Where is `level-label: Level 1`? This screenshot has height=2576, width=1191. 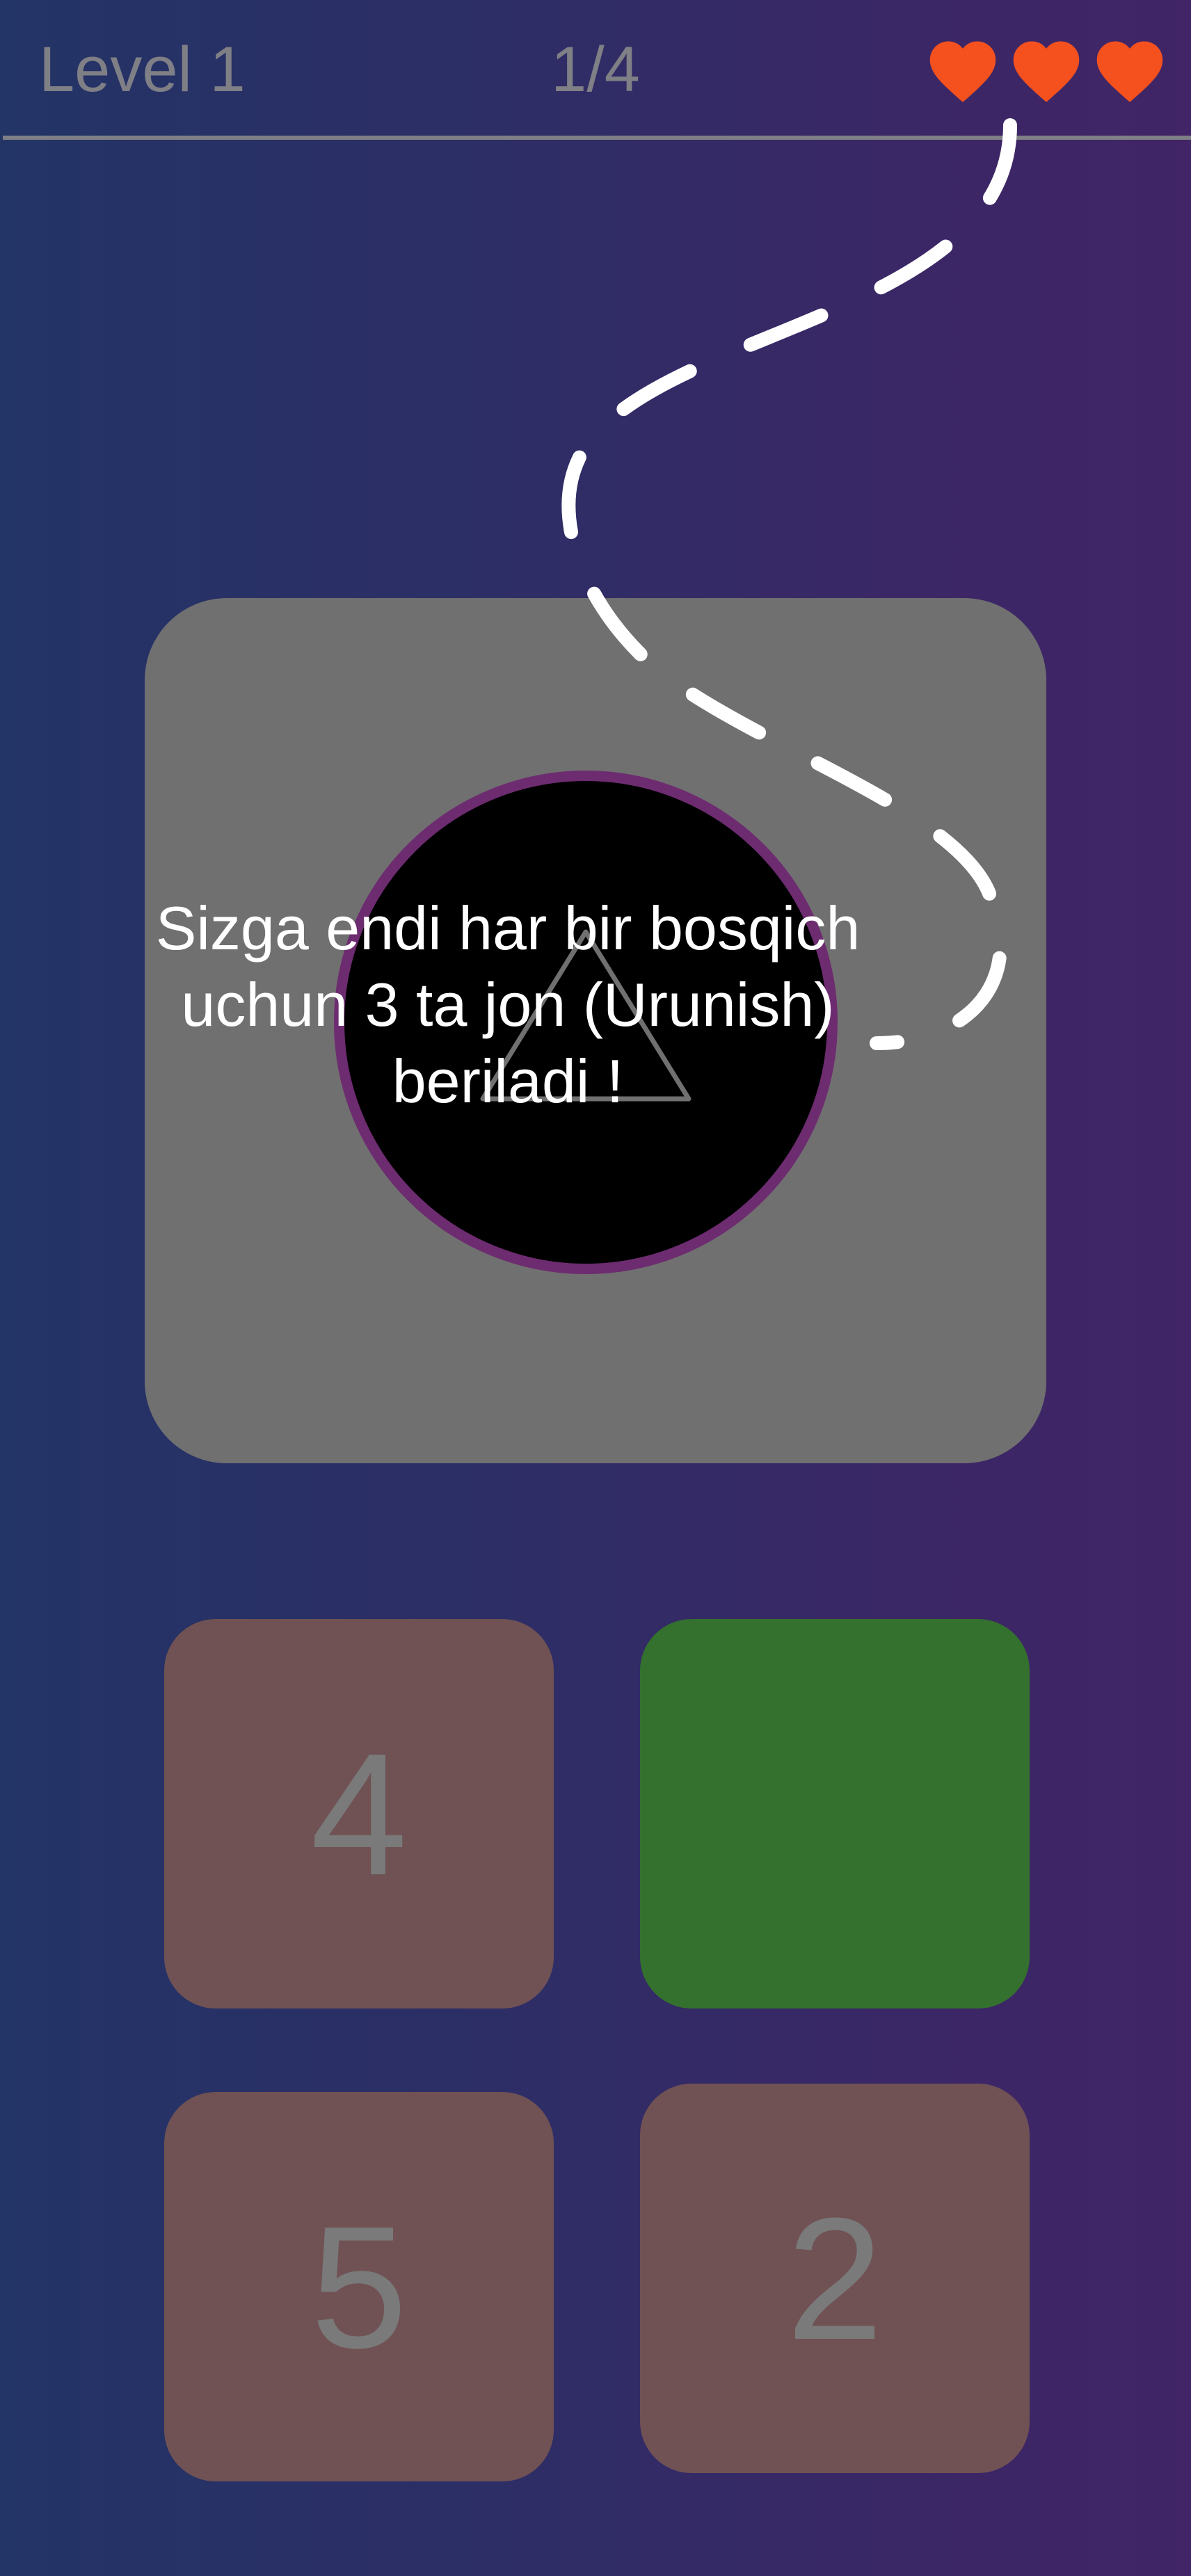 level-label: Level 1 is located at coordinates (143, 70).